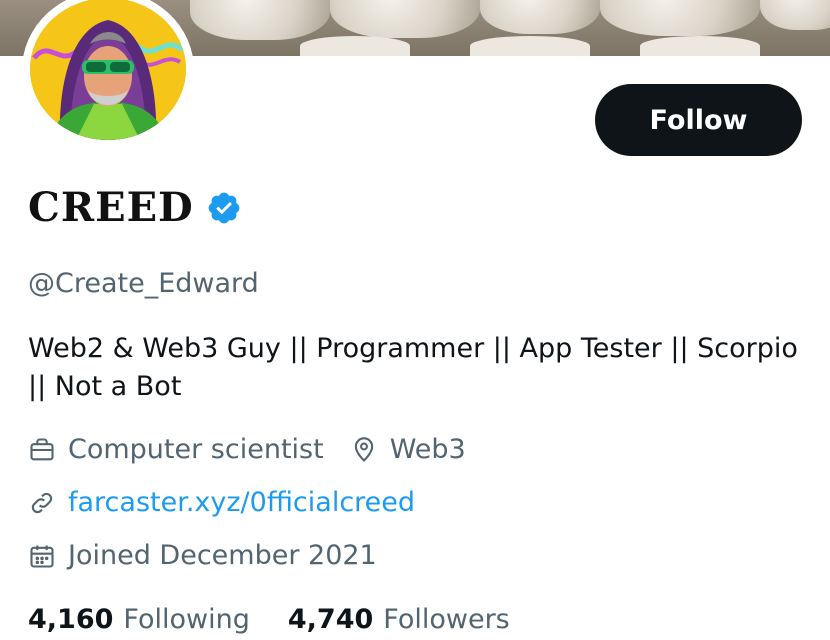 The width and height of the screenshot is (830, 640). I want to click on website-row: farcaster.xyz/0fficialcreed, so click(221, 502).